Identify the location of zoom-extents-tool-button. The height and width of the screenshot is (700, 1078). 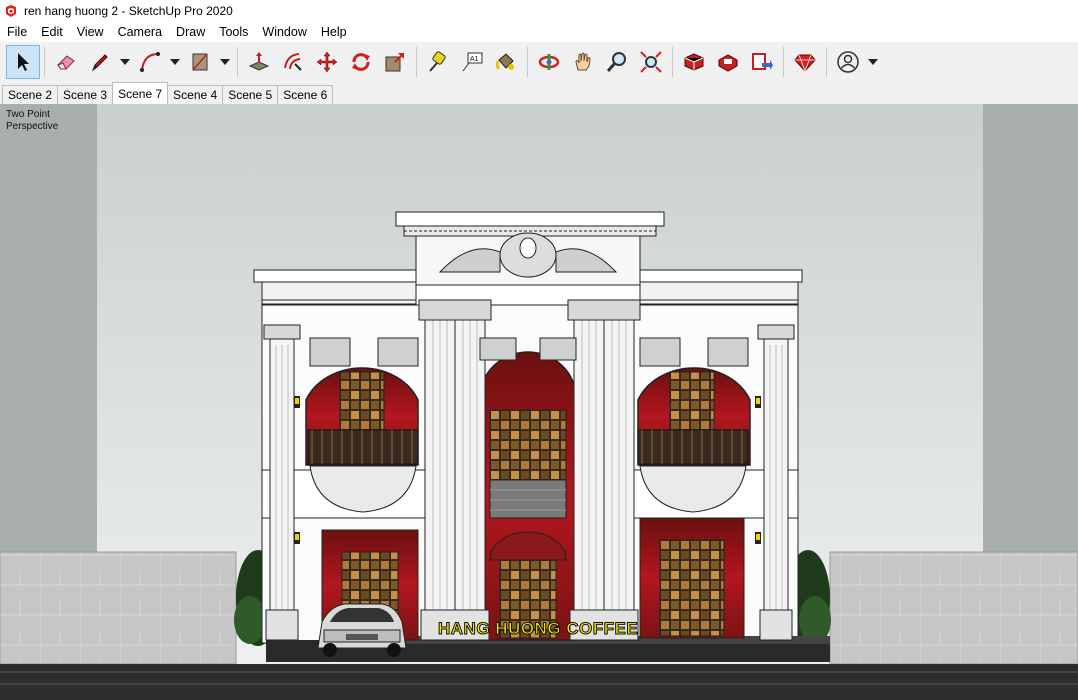
(651, 62).